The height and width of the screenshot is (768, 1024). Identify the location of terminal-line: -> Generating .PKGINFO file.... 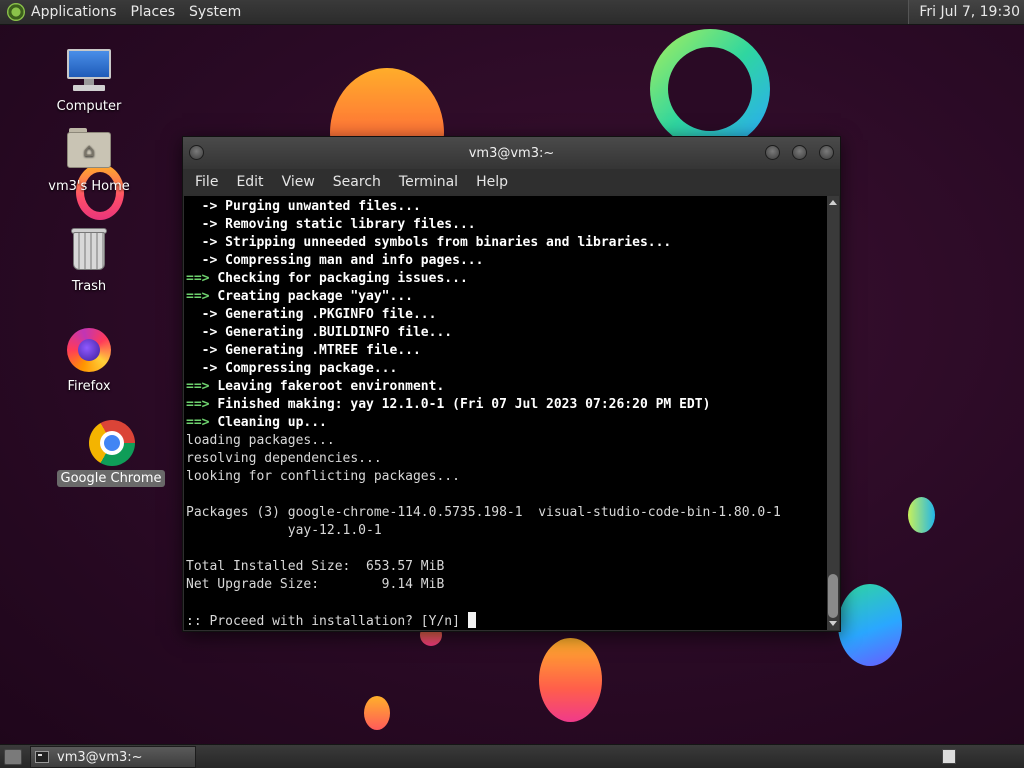
(311, 314).